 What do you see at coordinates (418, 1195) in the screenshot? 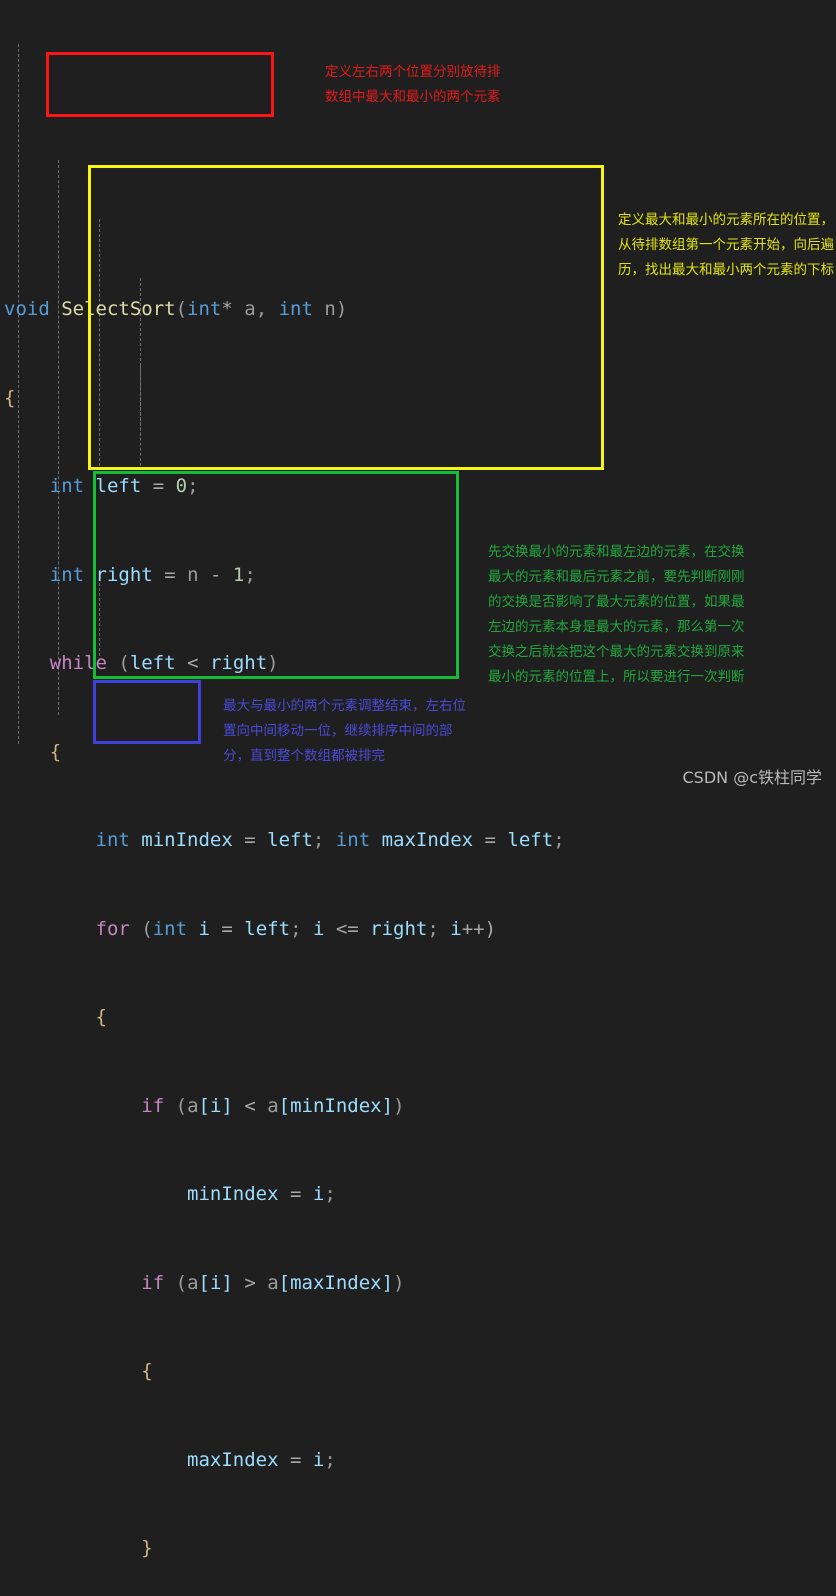
I see `code-line: minIndex = i;` at bounding box center [418, 1195].